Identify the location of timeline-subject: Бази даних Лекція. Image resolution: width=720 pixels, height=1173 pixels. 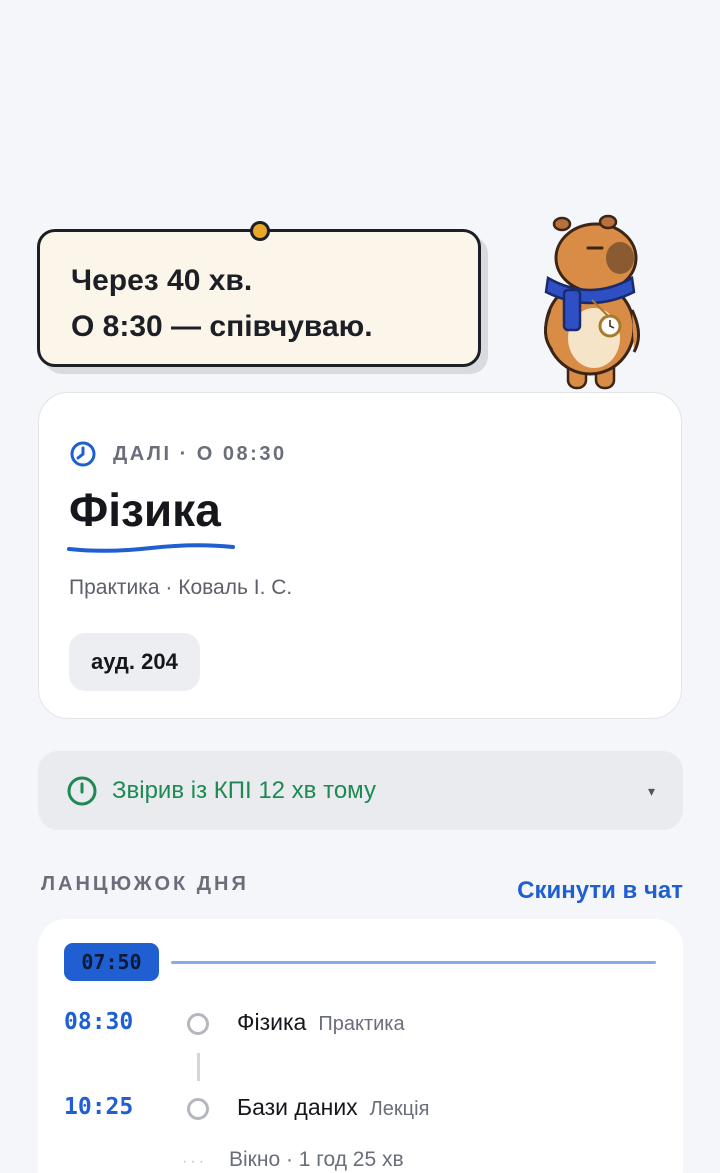
(333, 1107).